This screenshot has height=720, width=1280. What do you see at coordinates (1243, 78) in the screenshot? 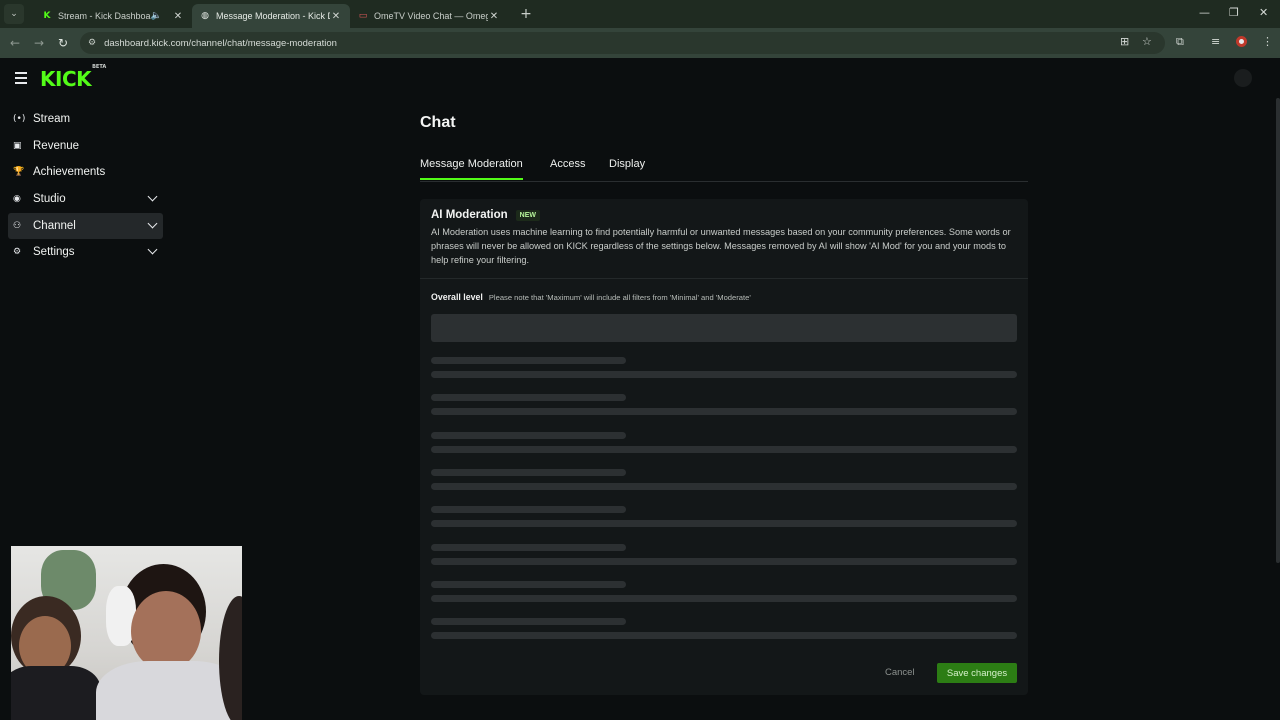
I see `user-avatar` at bounding box center [1243, 78].